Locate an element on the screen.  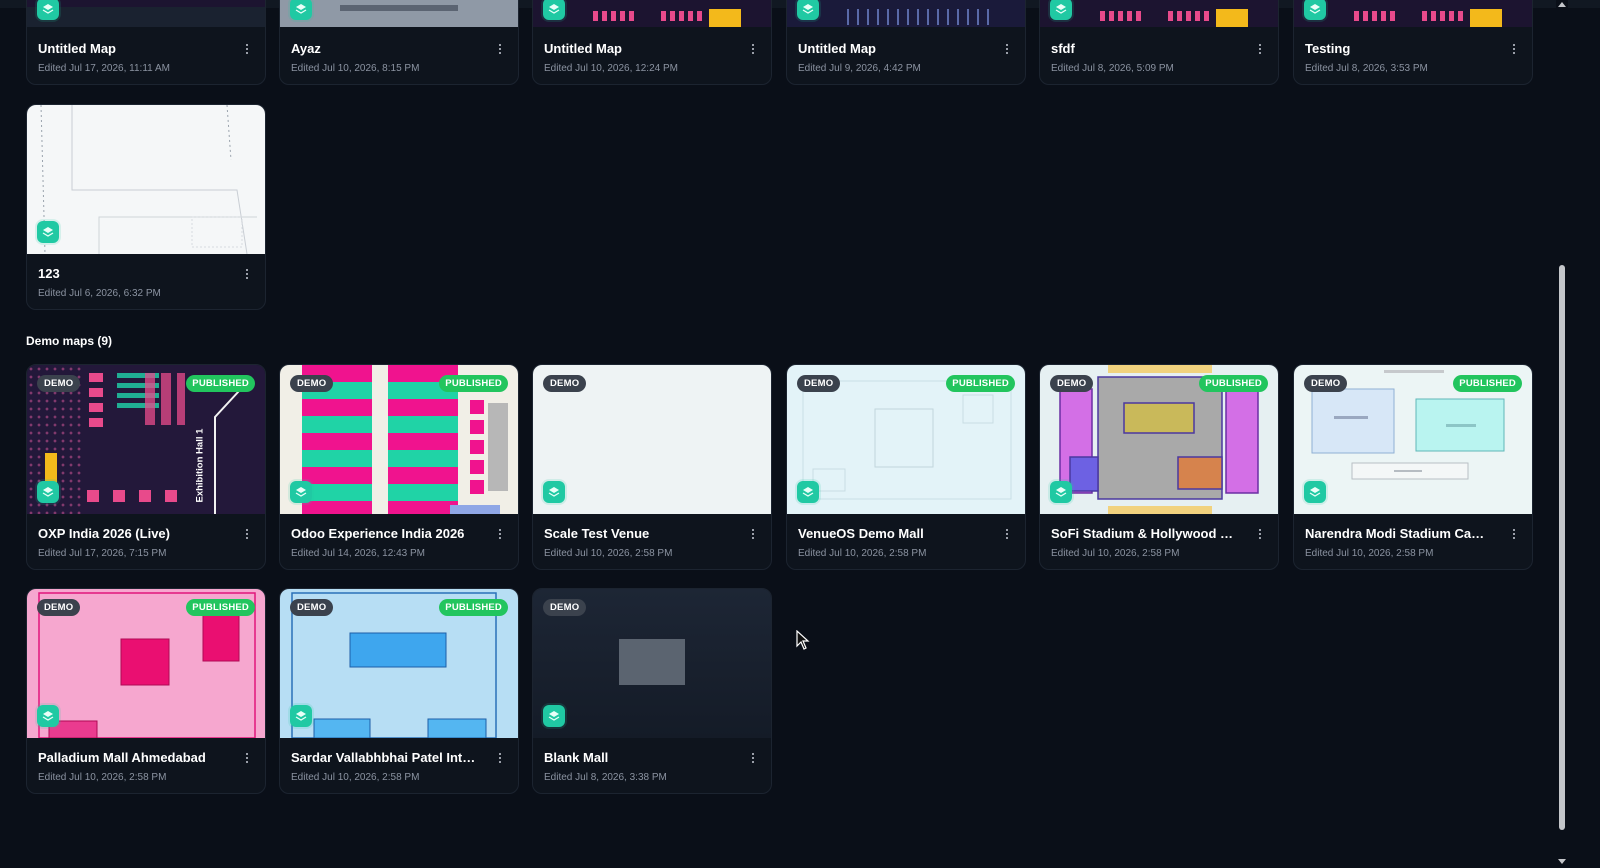
map-title: VenueOS Demo Mall is located at coordinates (861, 533).